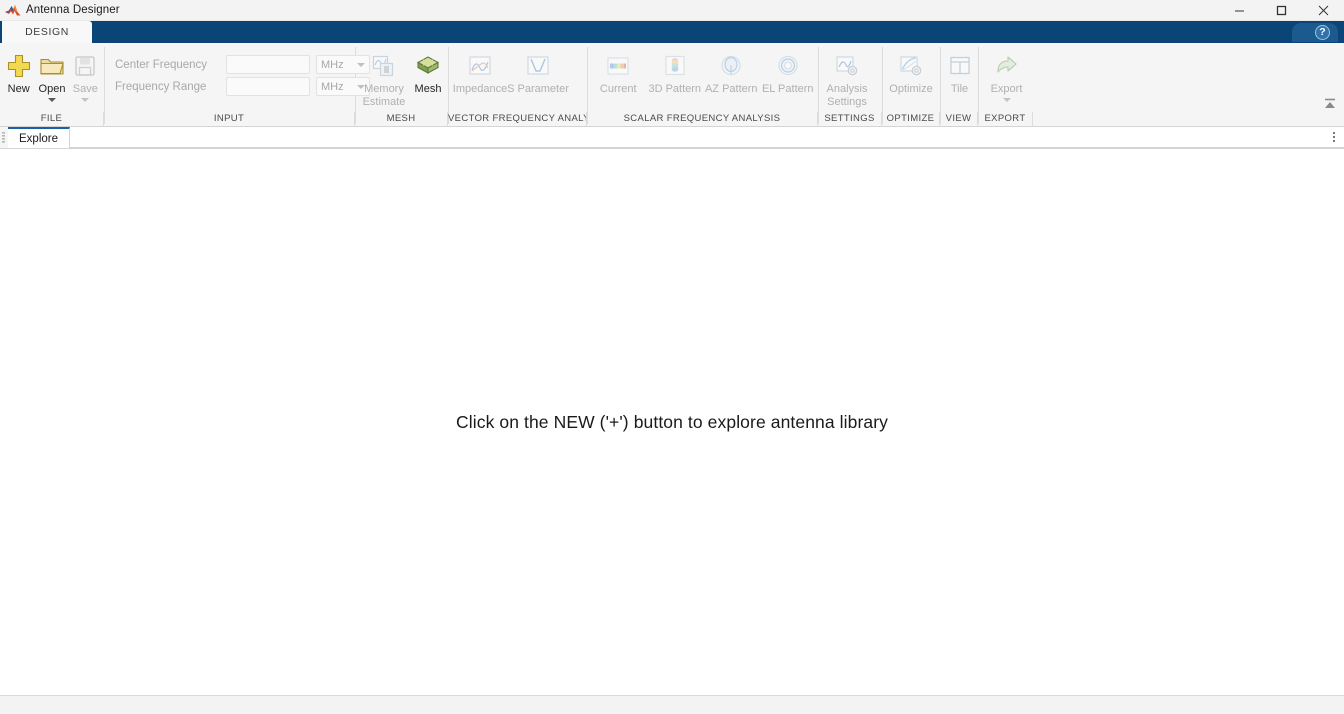 Image resolution: width=1344 pixels, height=714 pixels. Describe the element at coordinates (85, 66) in the screenshot. I see `floppy-disk-icon` at that location.